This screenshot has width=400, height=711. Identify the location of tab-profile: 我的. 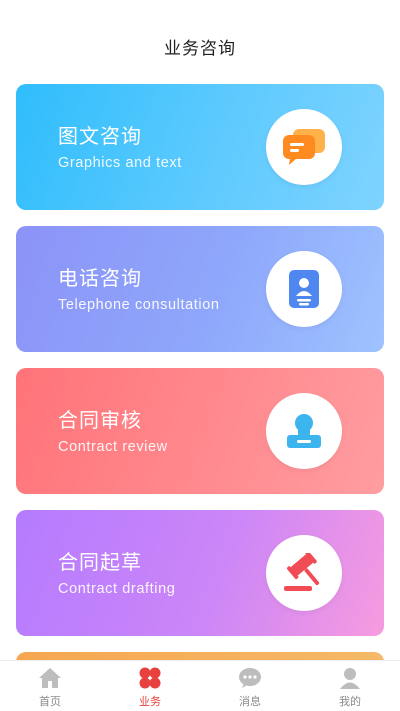
(350, 686).